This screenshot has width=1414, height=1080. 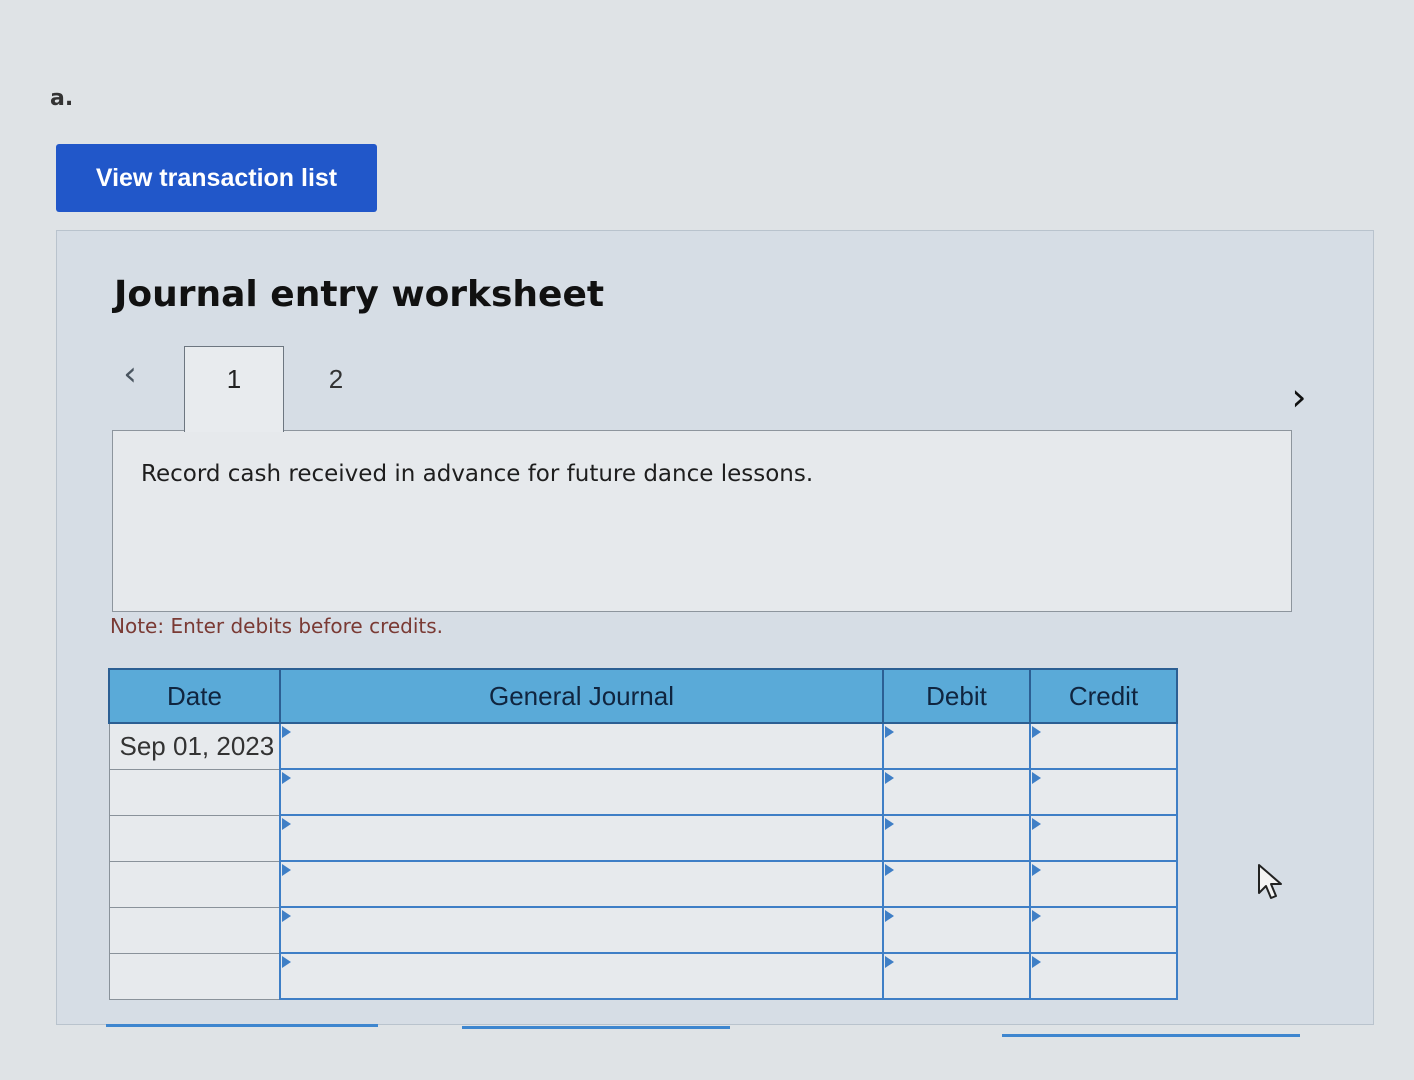 I want to click on general-journal-header: General Journal, so click(x=581, y=696).